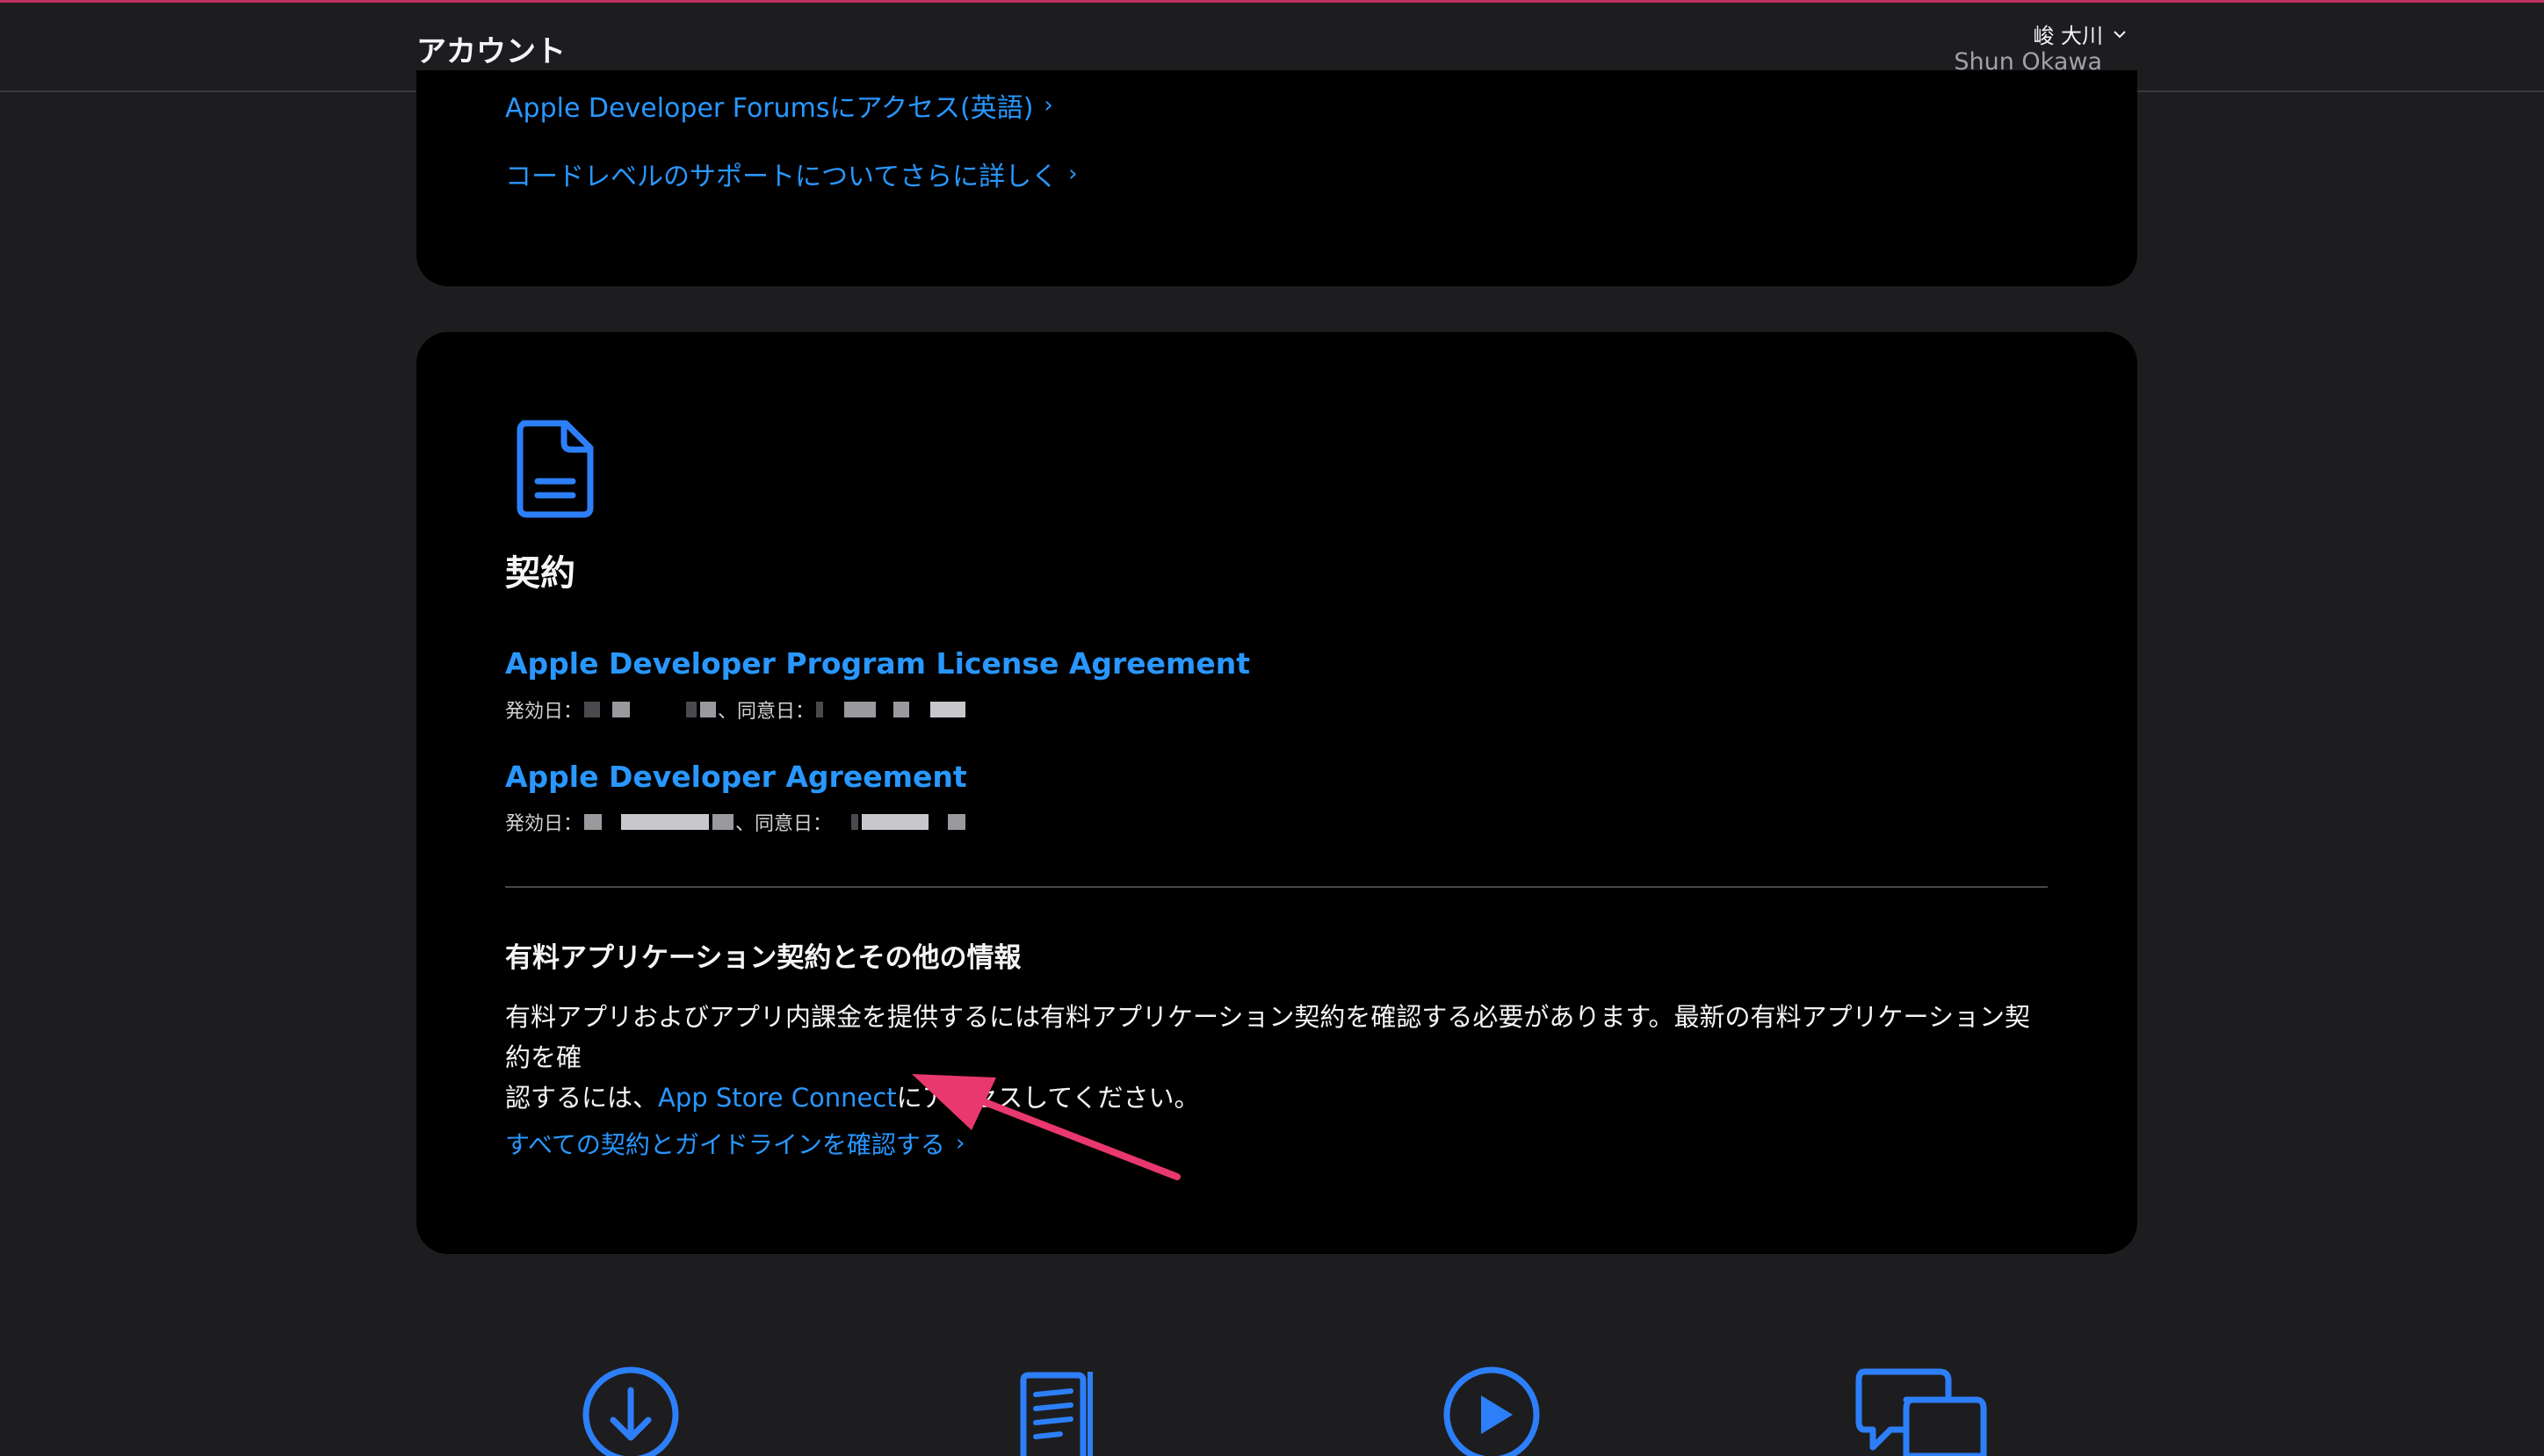  Describe the element at coordinates (782, 177) in the screenshot. I see `code-support-link-label: コードレベルのサポートについてさらに詳しく` at that location.